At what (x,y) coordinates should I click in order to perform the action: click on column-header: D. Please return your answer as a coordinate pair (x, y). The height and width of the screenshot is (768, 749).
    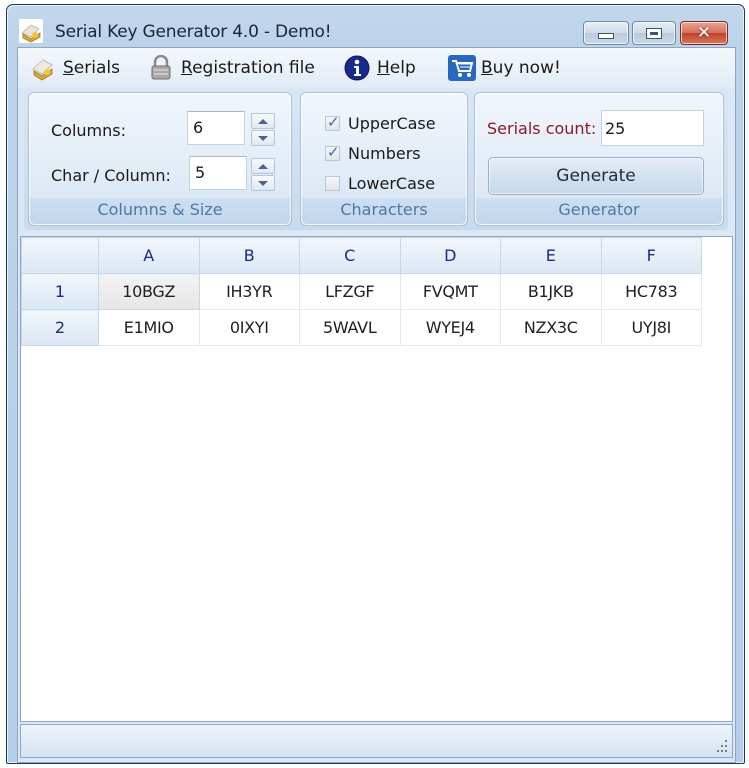
    Looking at the image, I should click on (450, 255).